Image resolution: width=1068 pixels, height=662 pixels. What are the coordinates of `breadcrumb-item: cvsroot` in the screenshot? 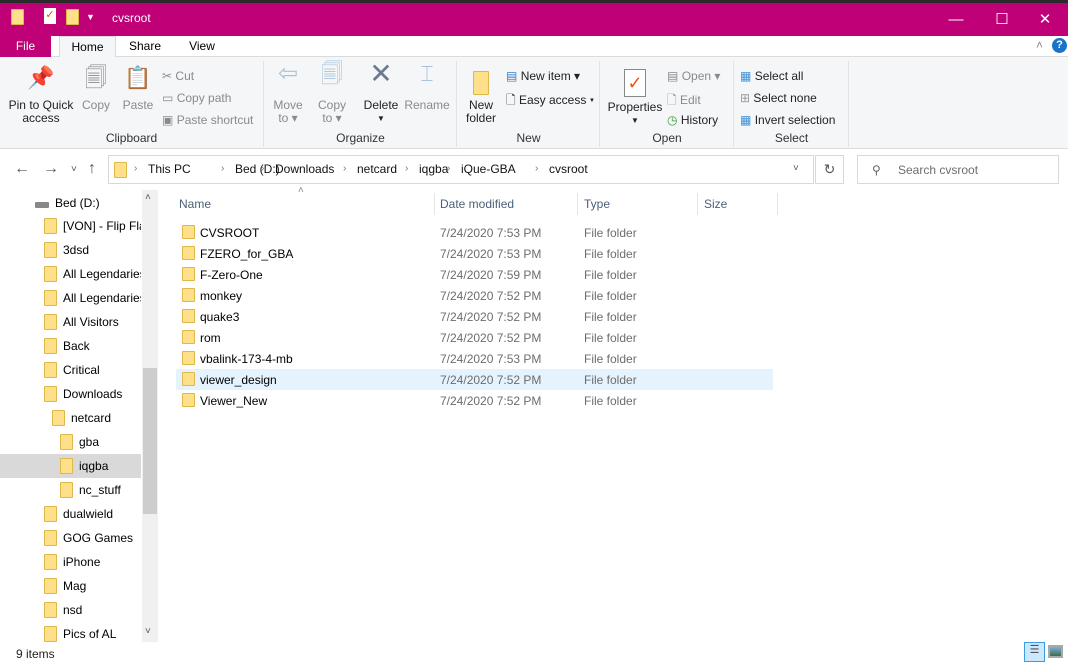 It's located at (568, 169).